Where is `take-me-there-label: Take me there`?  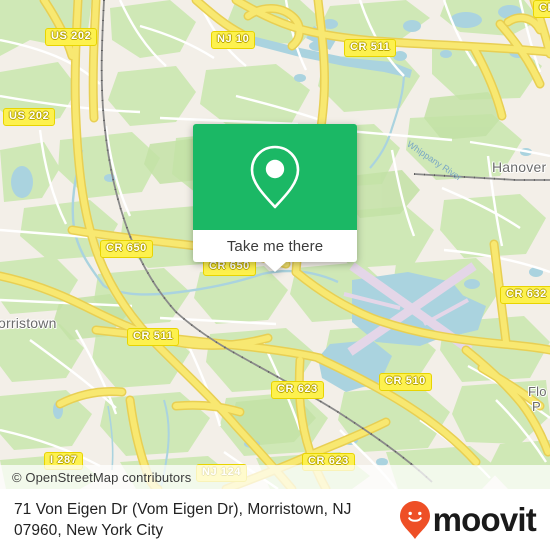
take-me-there-label: Take me there is located at coordinates (275, 246).